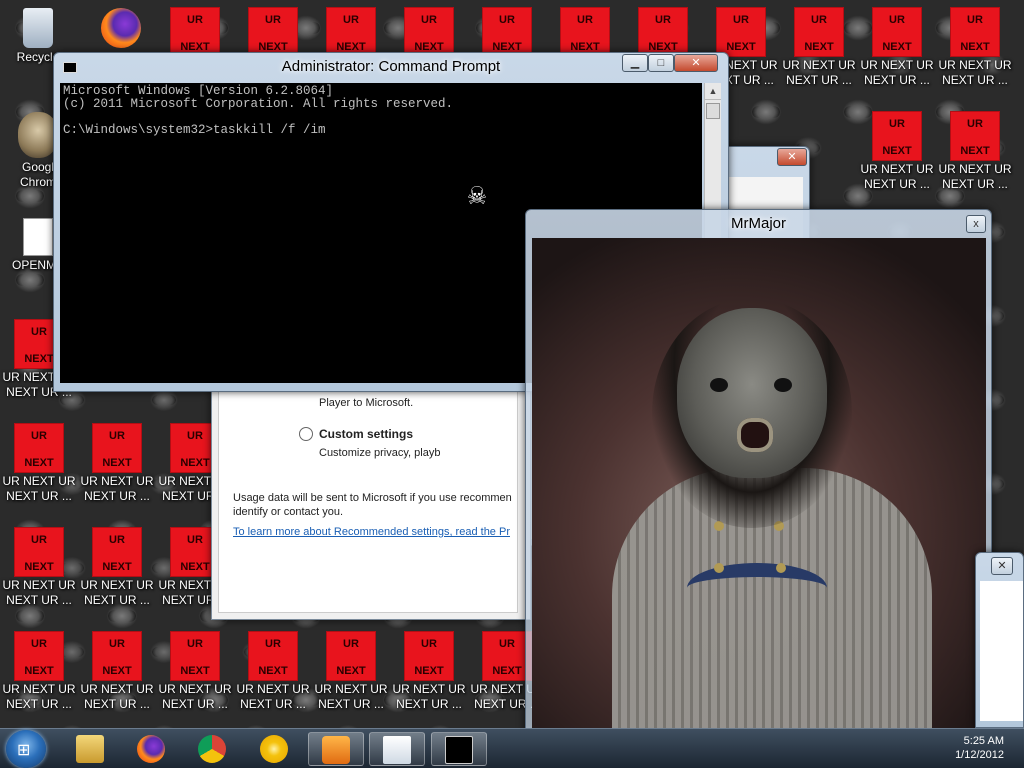 Image resolution: width=1024 pixels, height=768 pixels. I want to click on cmd-taskbar-button, so click(459, 749).